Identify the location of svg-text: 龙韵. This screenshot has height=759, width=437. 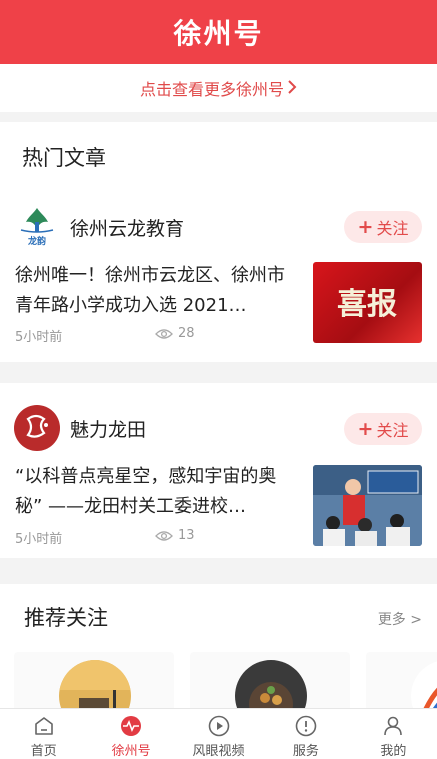
(36, 241).